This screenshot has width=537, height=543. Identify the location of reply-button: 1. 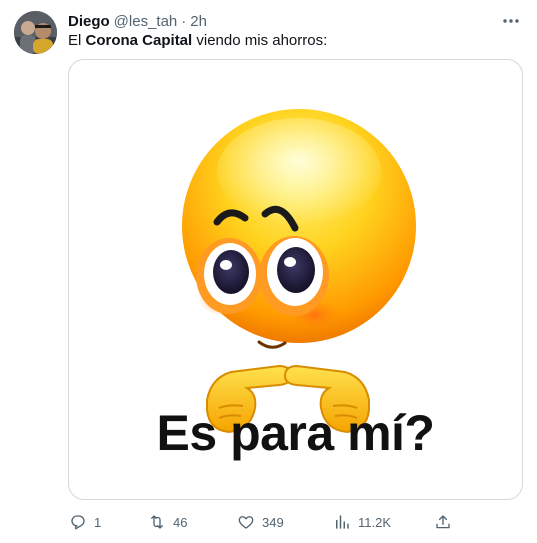
(84, 522).